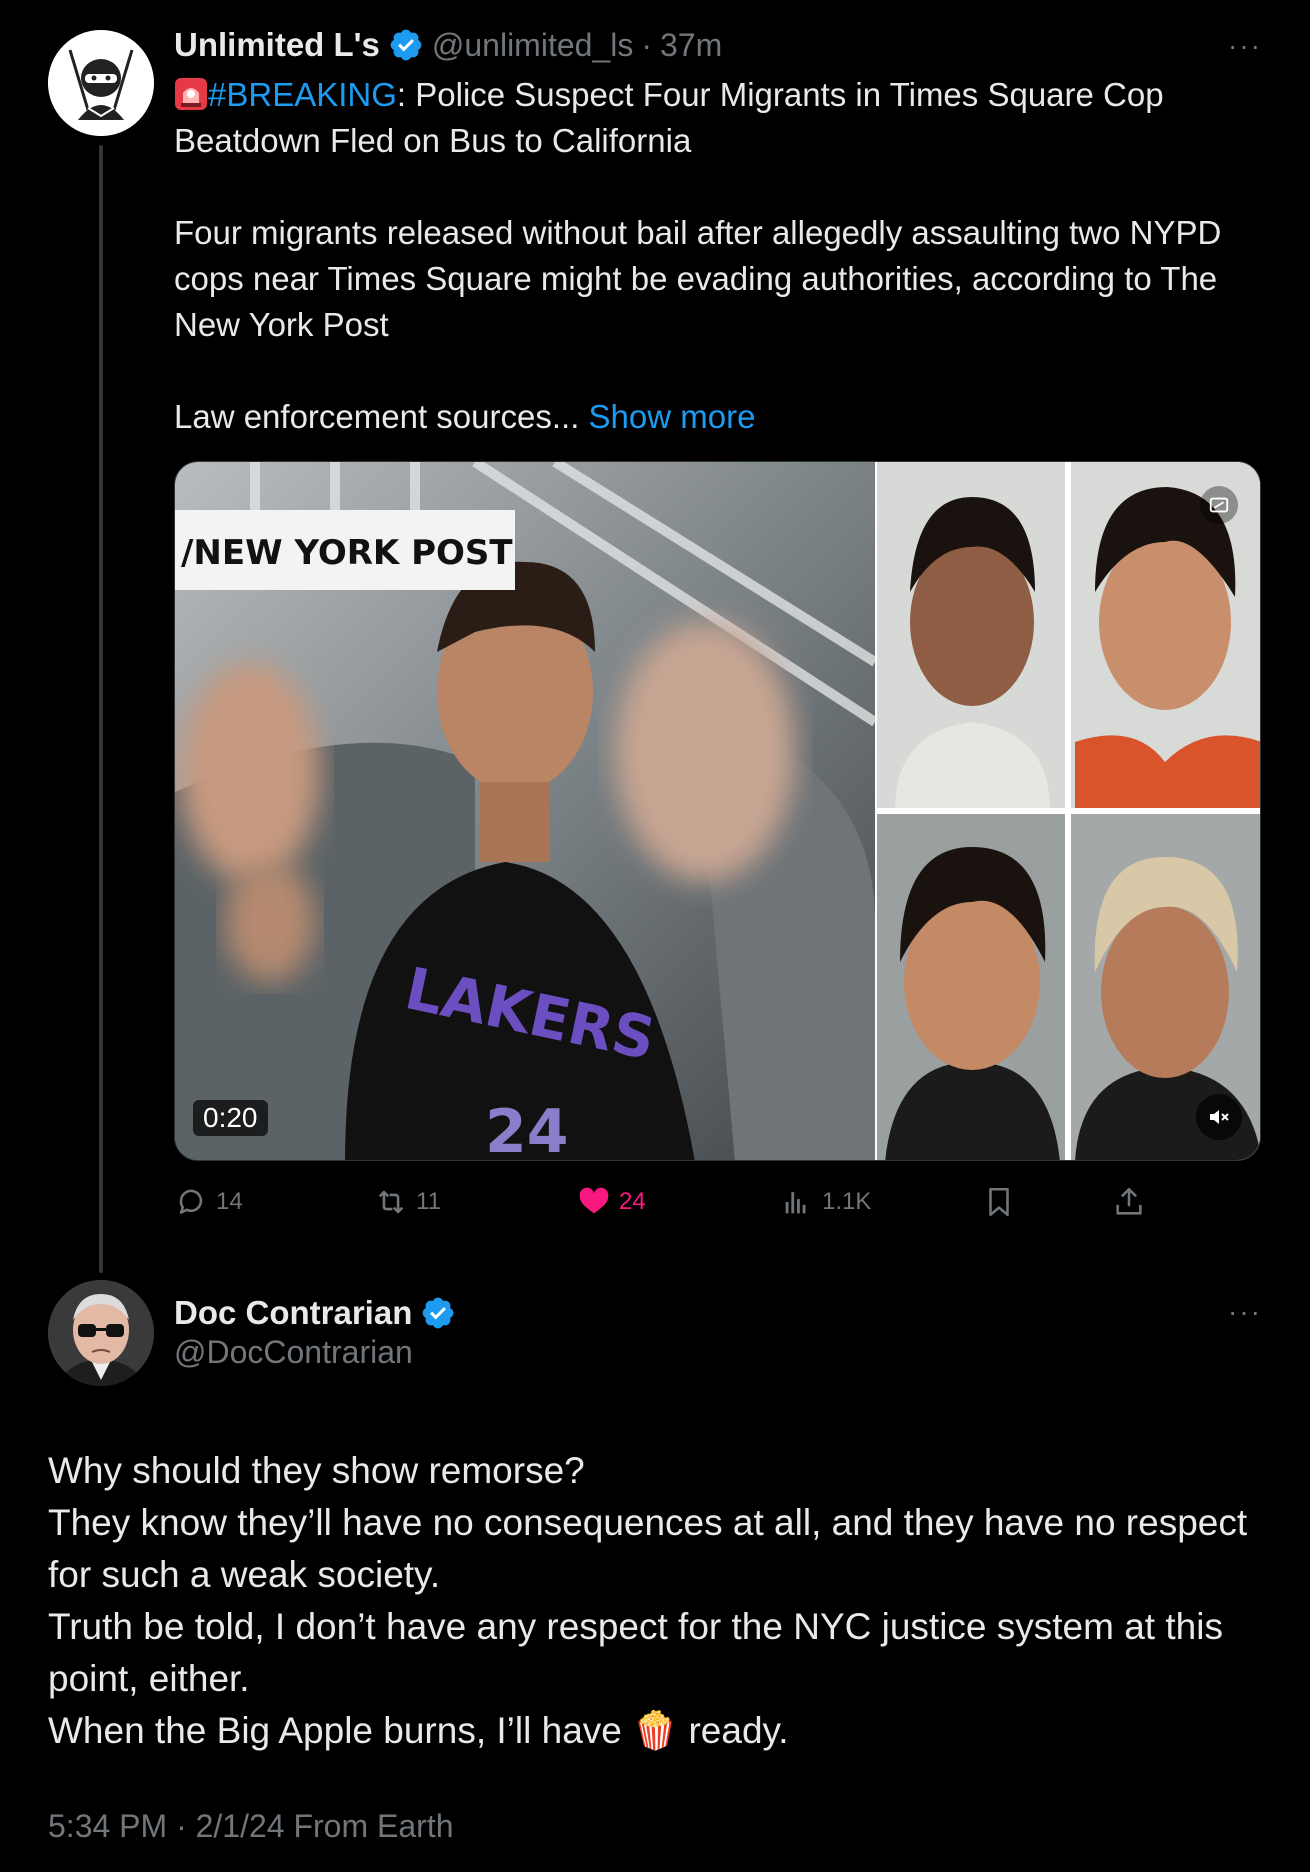 This screenshot has width=1310, height=1872. Describe the element at coordinates (672, 416) in the screenshot. I see `show-more-link: Show more` at that location.